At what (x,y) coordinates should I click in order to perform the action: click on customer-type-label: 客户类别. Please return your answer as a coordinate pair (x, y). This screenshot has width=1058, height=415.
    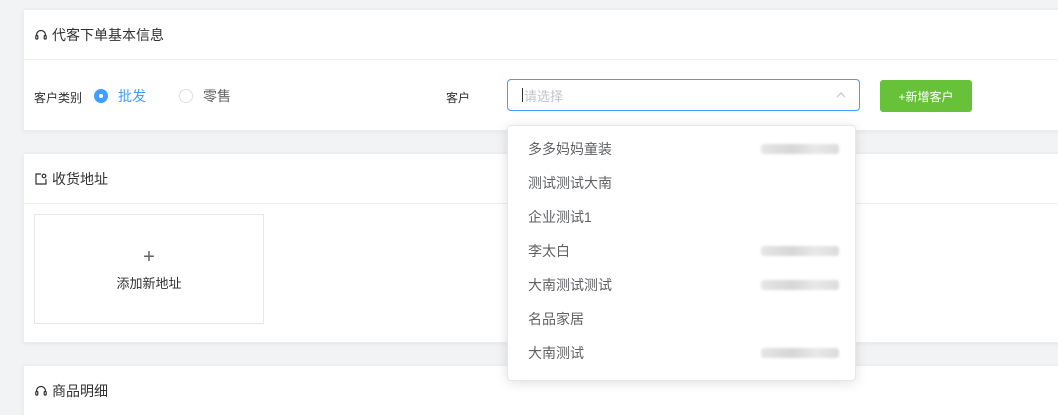
    Looking at the image, I should click on (58, 98).